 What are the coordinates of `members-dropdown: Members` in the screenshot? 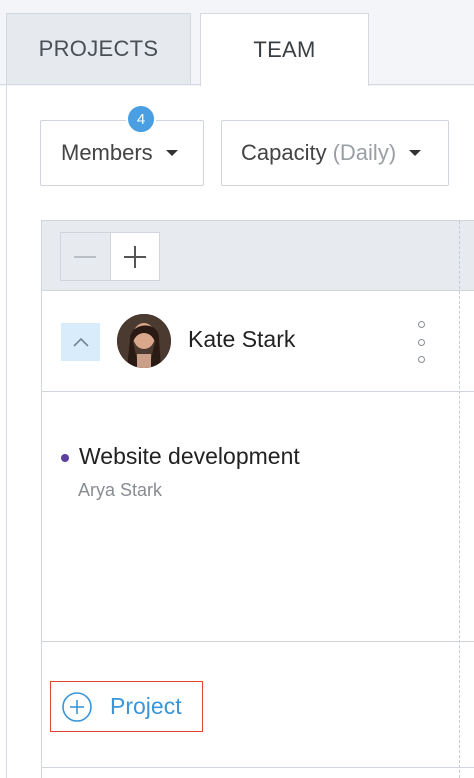 It's located at (122, 153).